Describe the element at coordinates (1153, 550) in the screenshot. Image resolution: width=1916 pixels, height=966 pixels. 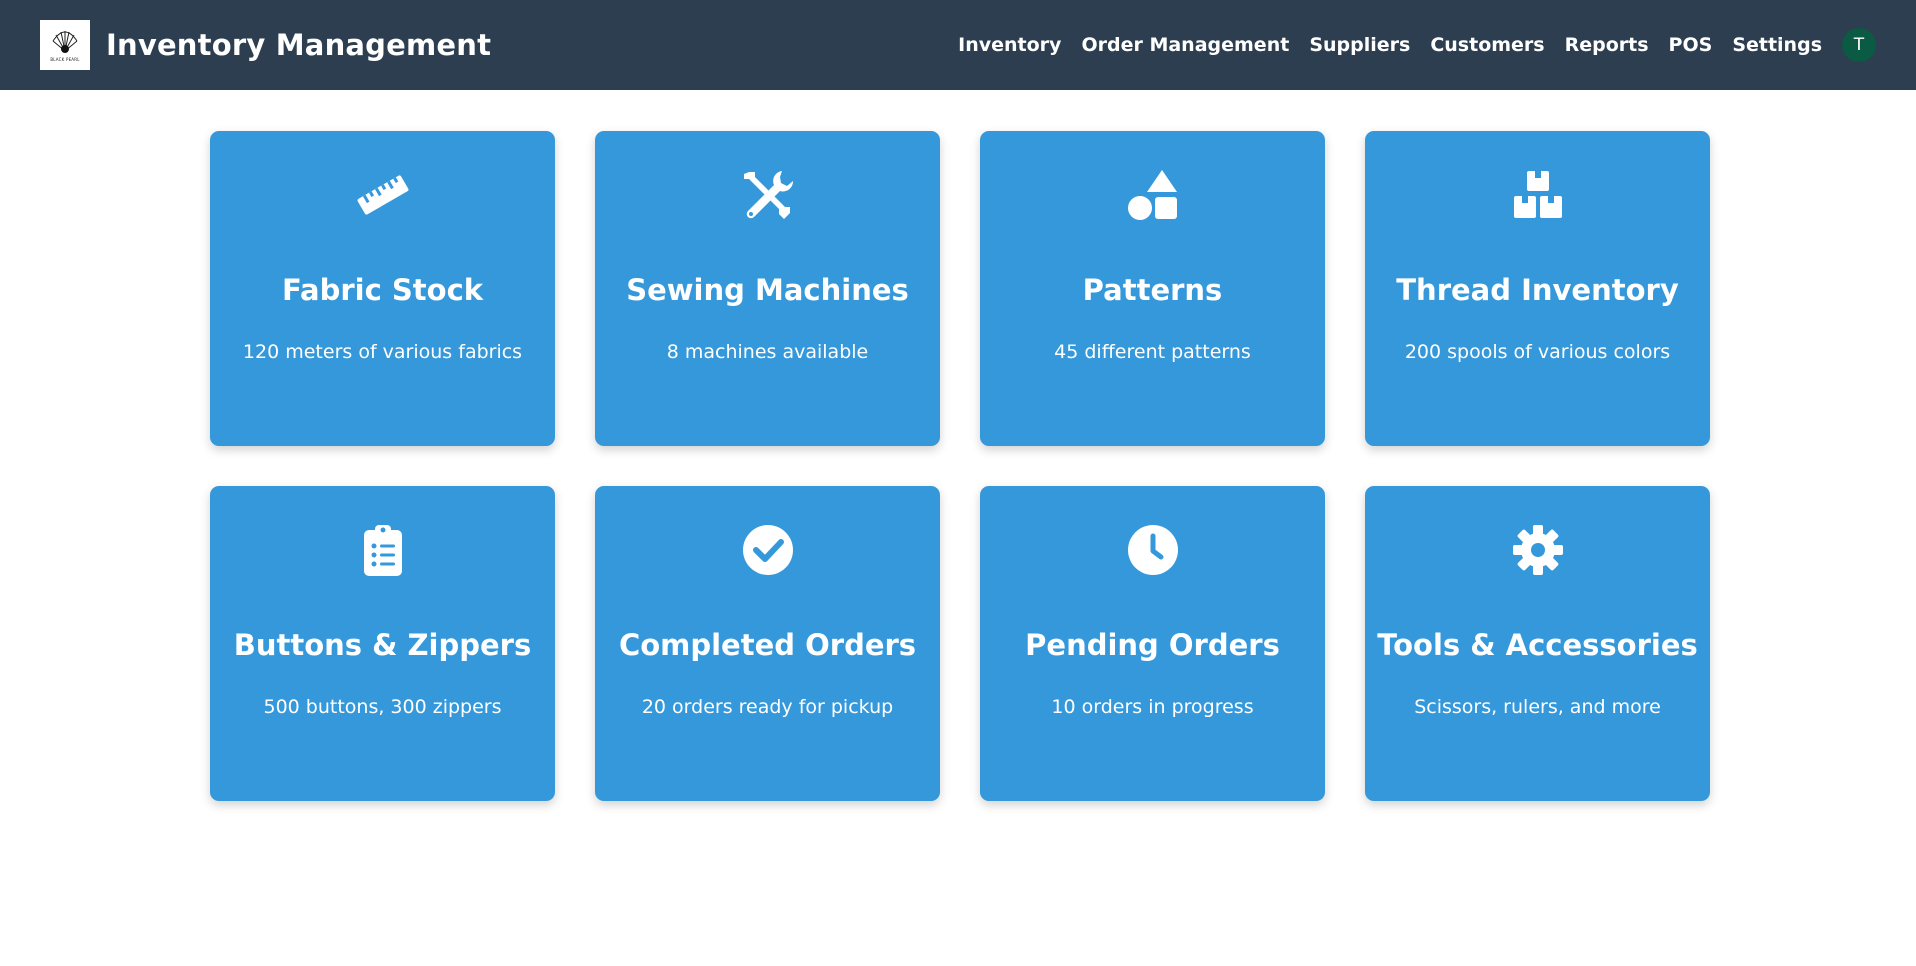
I see `clock-icon` at that location.